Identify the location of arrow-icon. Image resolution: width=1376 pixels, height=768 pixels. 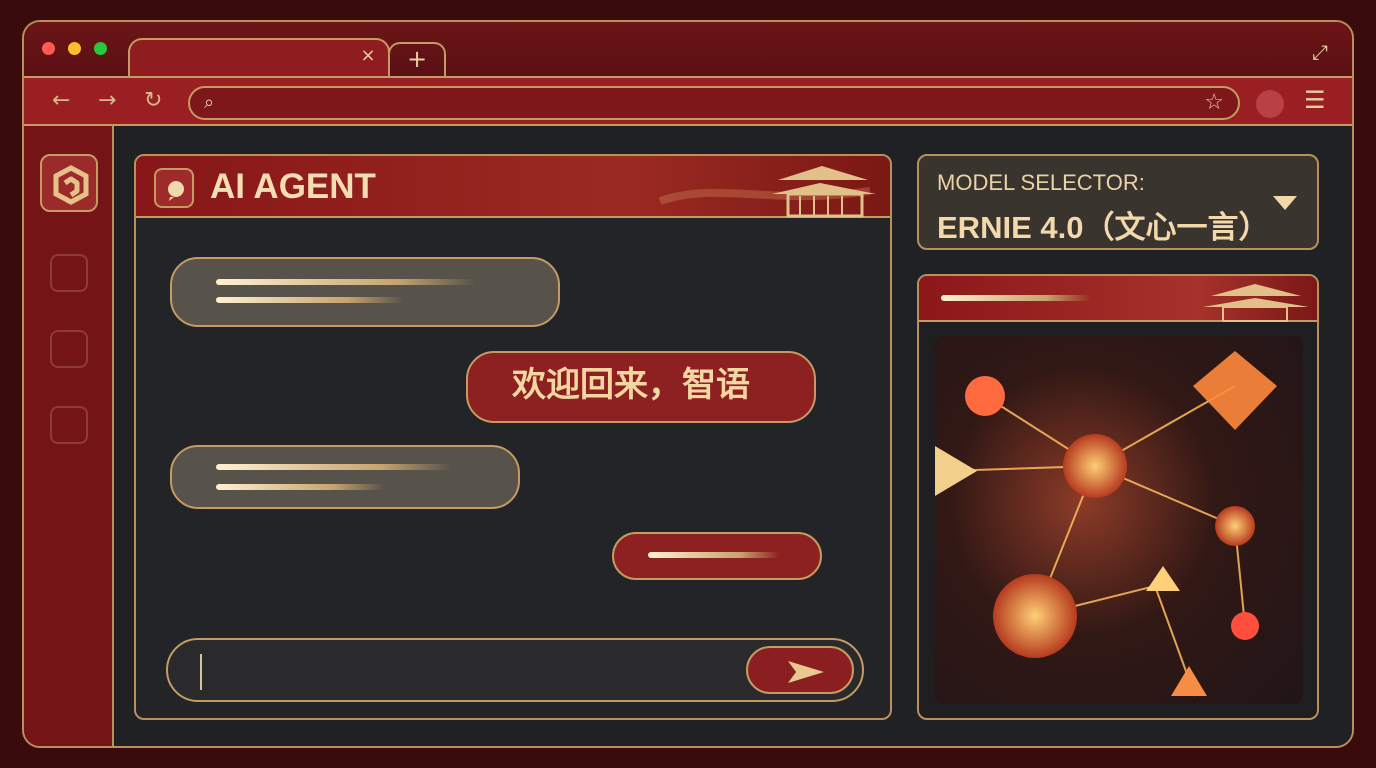
(956, 471).